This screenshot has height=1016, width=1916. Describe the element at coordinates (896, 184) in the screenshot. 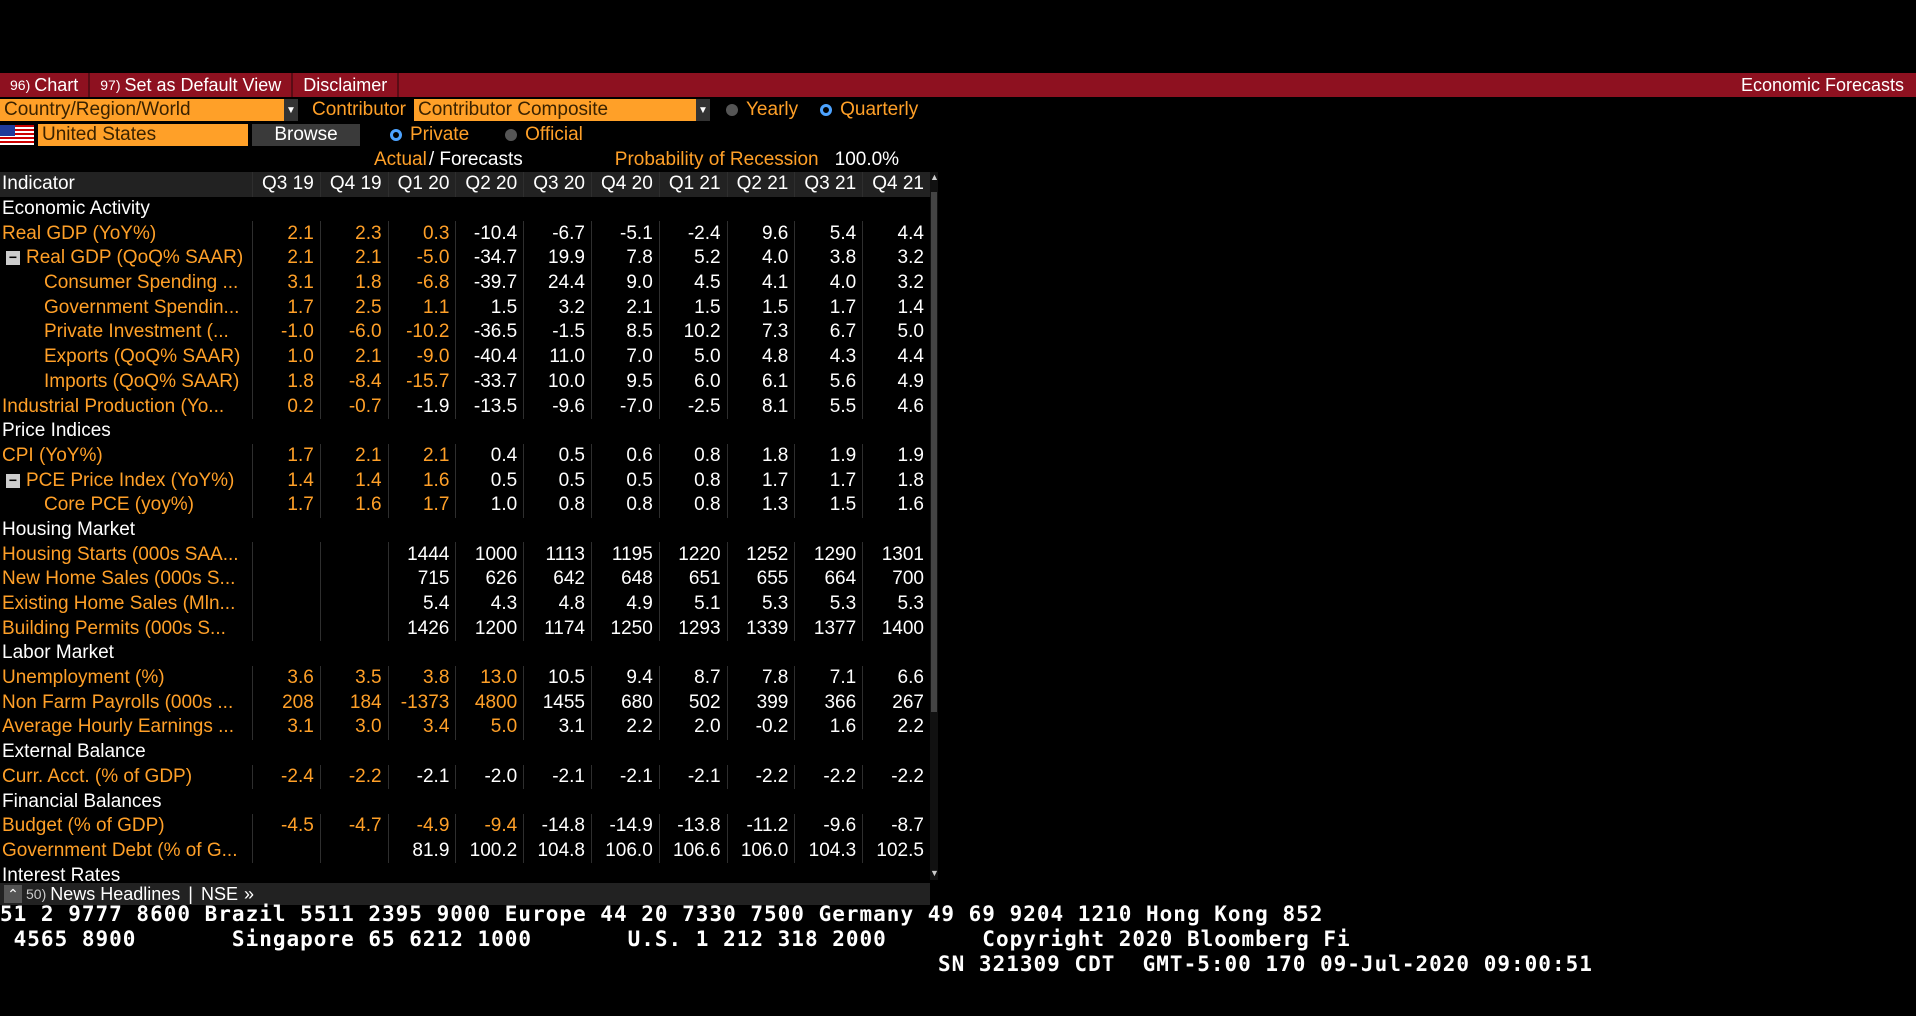

I see `column-header: Q4 21` at that location.